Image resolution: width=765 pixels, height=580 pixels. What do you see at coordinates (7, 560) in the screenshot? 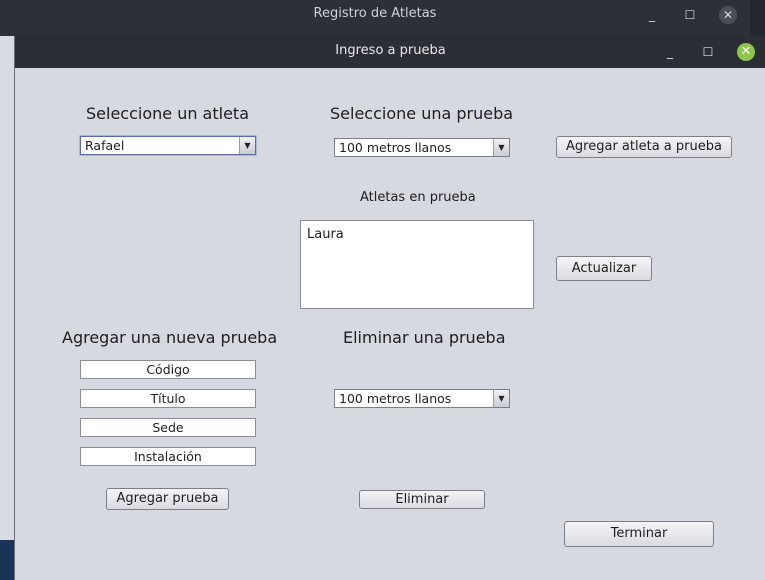
I see `desktop-corner` at bounding box center [7, 560].